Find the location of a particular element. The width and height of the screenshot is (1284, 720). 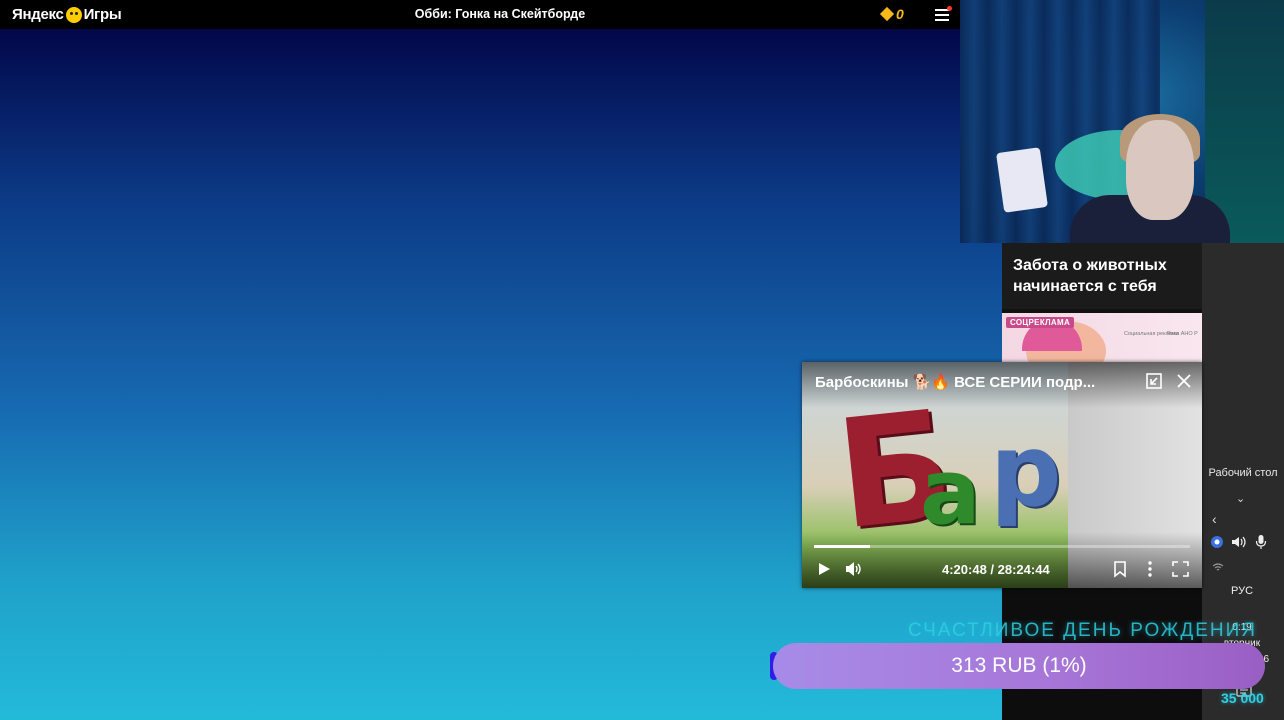

play-icon is located at coordinates (824, 569).